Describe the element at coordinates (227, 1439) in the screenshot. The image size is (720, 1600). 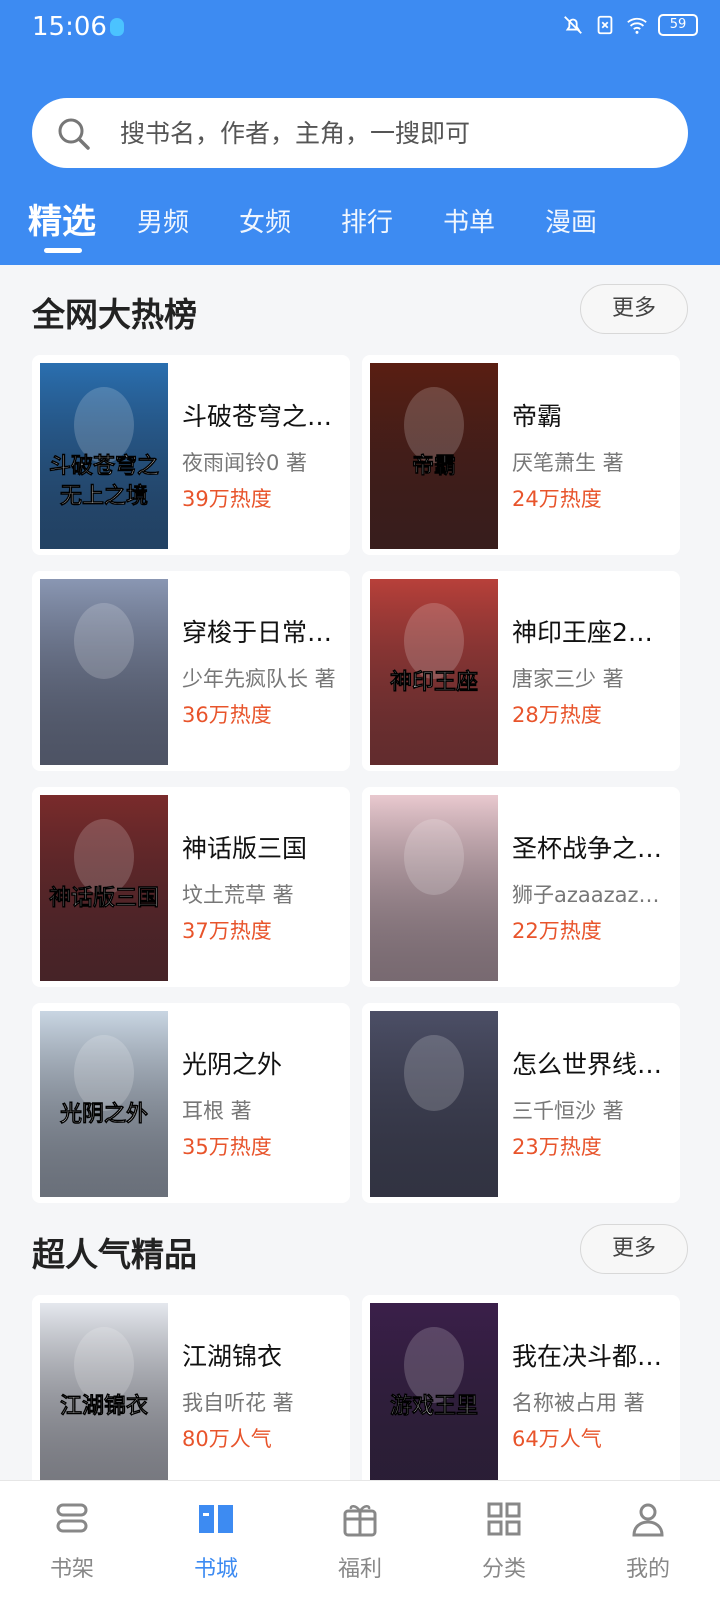
I see `book-heat: 80万人气` at that location.